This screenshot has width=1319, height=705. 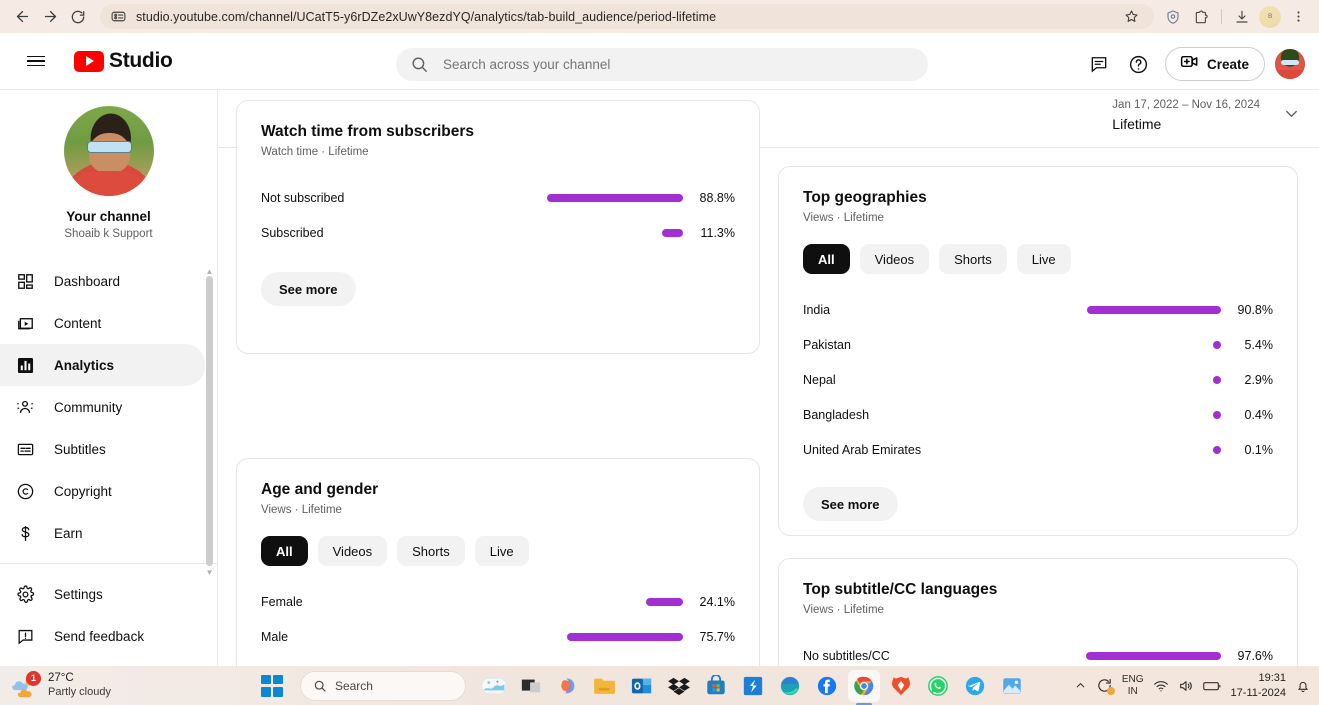 I want to click on see-more-button-geographies: See more, so click(x=850, y=504).